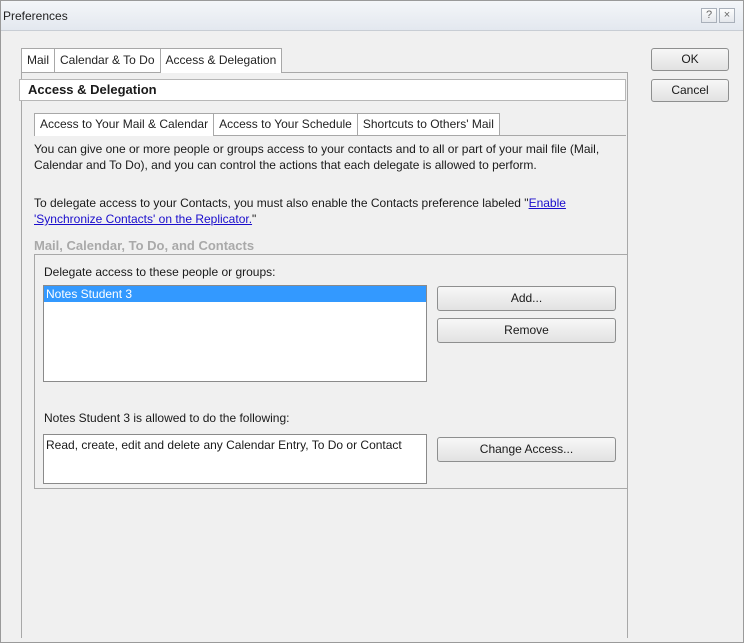 Image resolution: width=744 pixels, height=643 pixels. Describe the element at coordinates (690, 90) in the screenshot. I see `cancel-button: Cancel` at that location.